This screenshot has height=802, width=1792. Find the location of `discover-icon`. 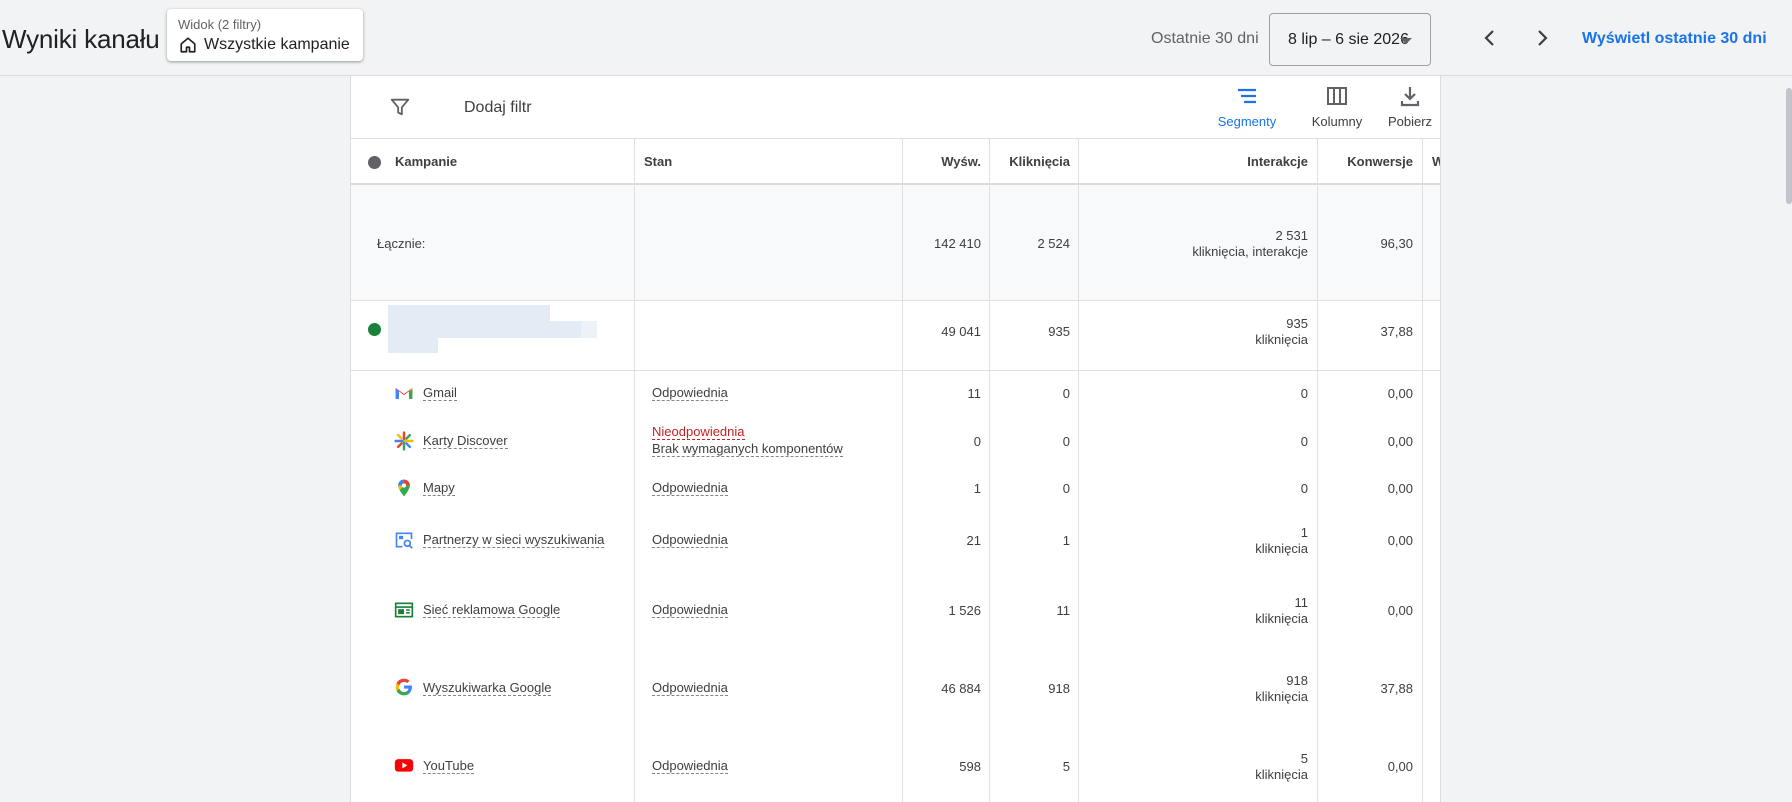

discover-icon is located at coordinates (404, 441).